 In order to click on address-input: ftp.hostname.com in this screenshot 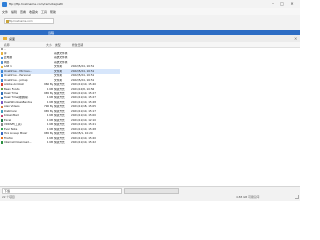, I will do `click(29, 21)`.